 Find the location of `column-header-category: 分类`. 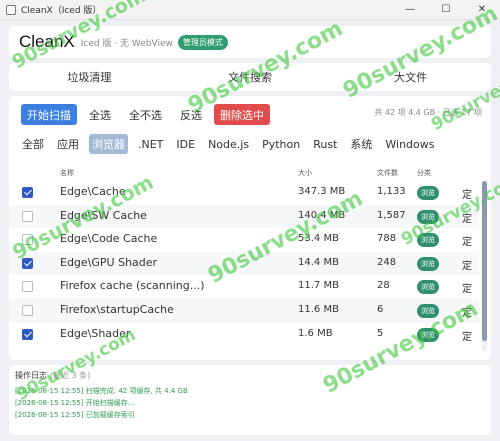

column-header-category: 分类 is located at coordinates (424, 173).